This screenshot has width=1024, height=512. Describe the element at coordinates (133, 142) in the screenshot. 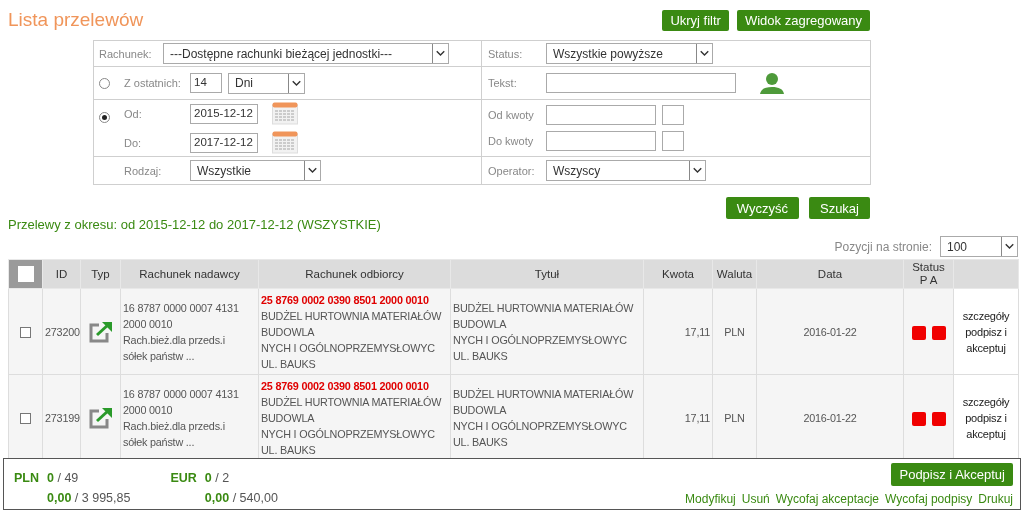

I see `field-label: Do:` at that location.